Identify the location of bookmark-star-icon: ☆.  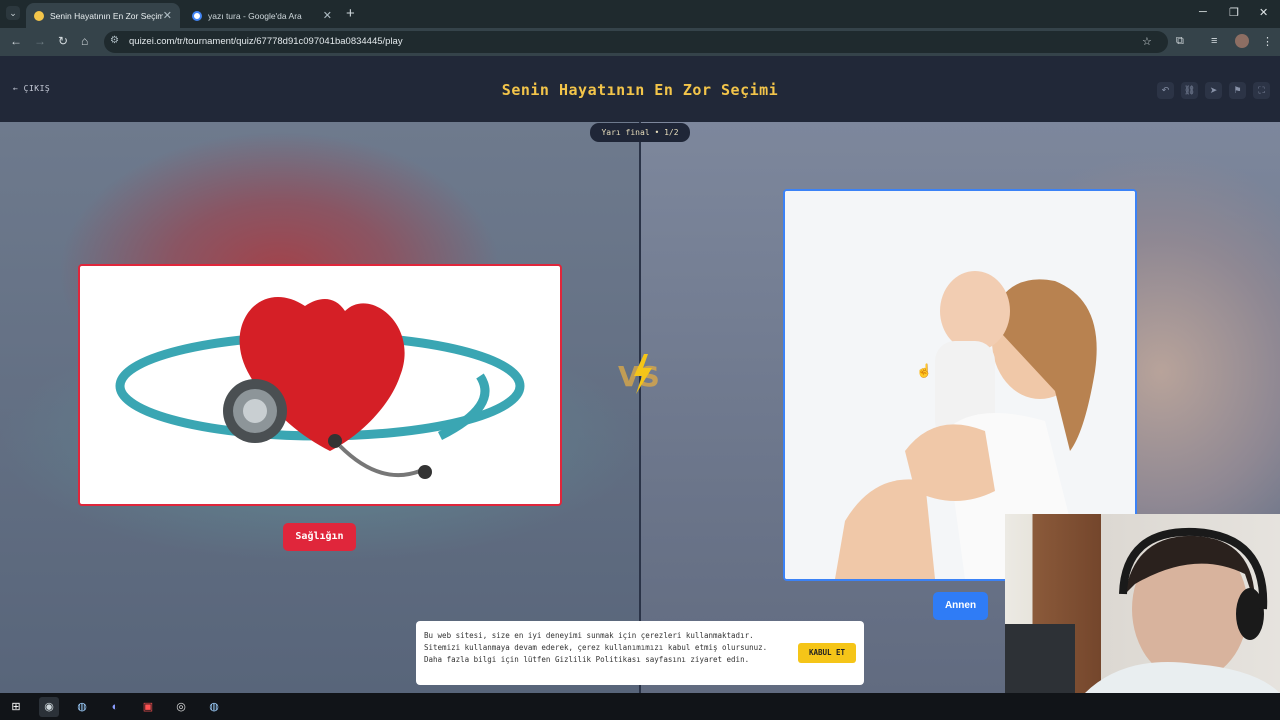
(1147, 41).